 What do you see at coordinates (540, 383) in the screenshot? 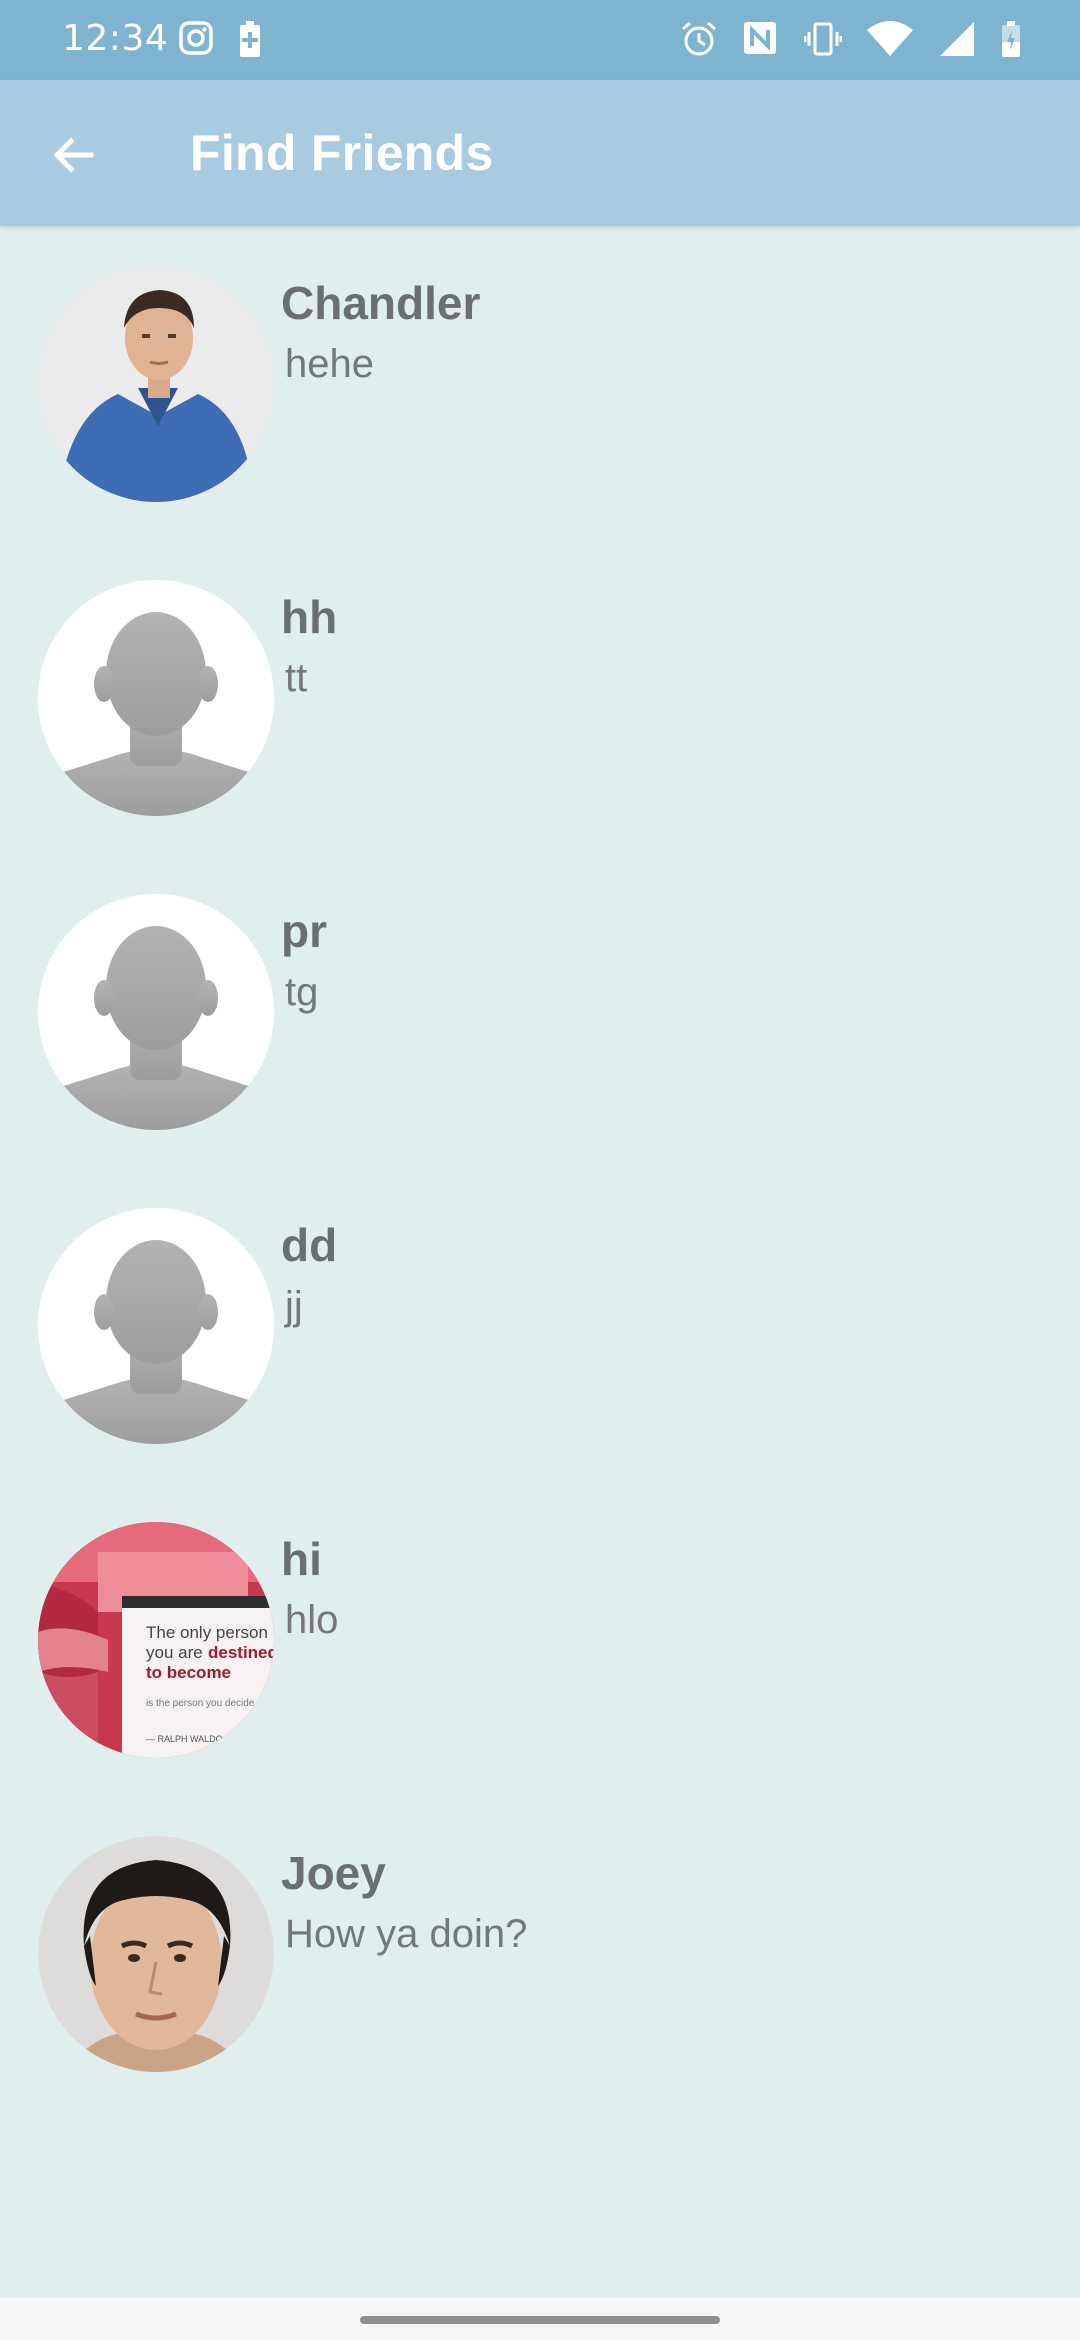
I see `friend-item-chandler: Chandler hehe` at bounding box center [540, 383].